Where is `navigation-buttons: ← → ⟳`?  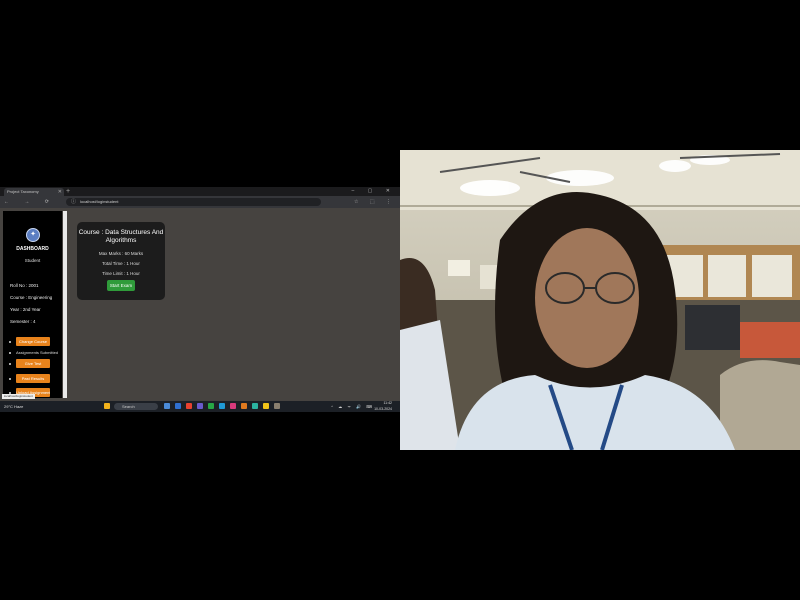 navigation-buttons: ← → ⟳ is located at coordinates (30, 202).